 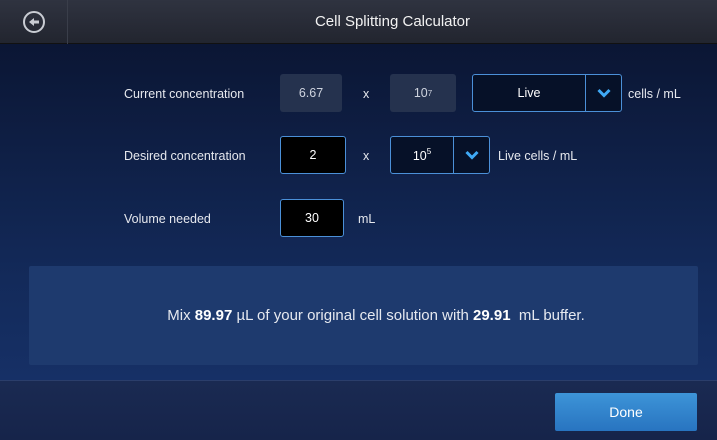 What do you see at coordinates (213, 315) in the screenshot?
I see `sample-volume-value: 89.97` at bounding box center [213, 315].